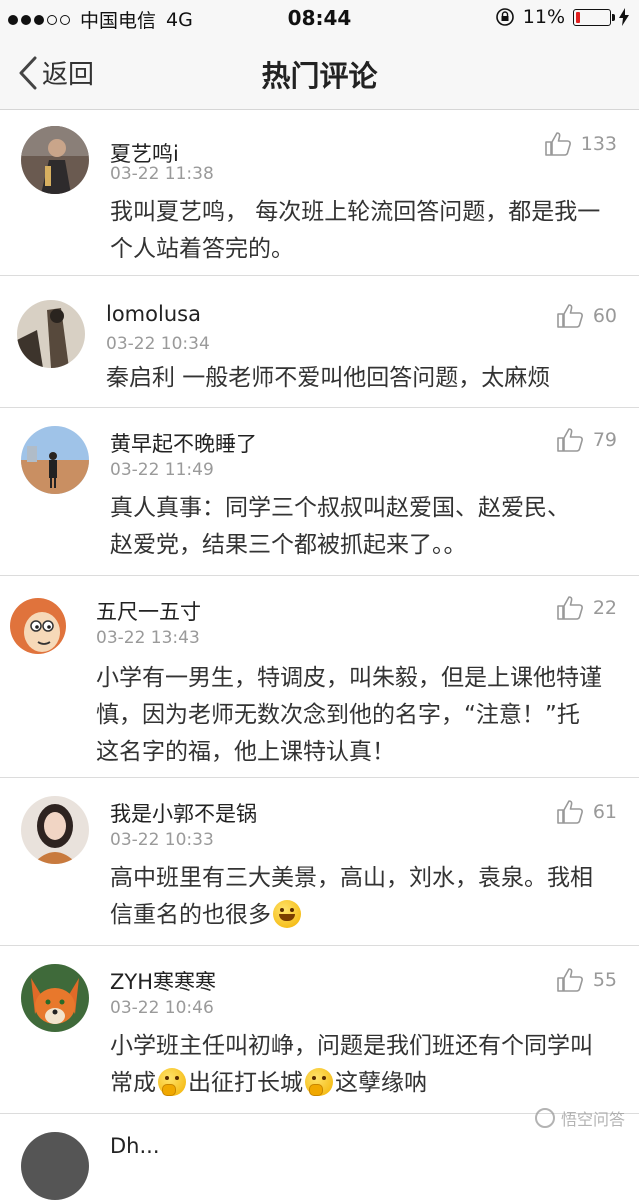 This screenshot has width=639, height=1200. Describe the element at coordinates (587, 316) in the screenshot. I see `like-button: 60` at that location.